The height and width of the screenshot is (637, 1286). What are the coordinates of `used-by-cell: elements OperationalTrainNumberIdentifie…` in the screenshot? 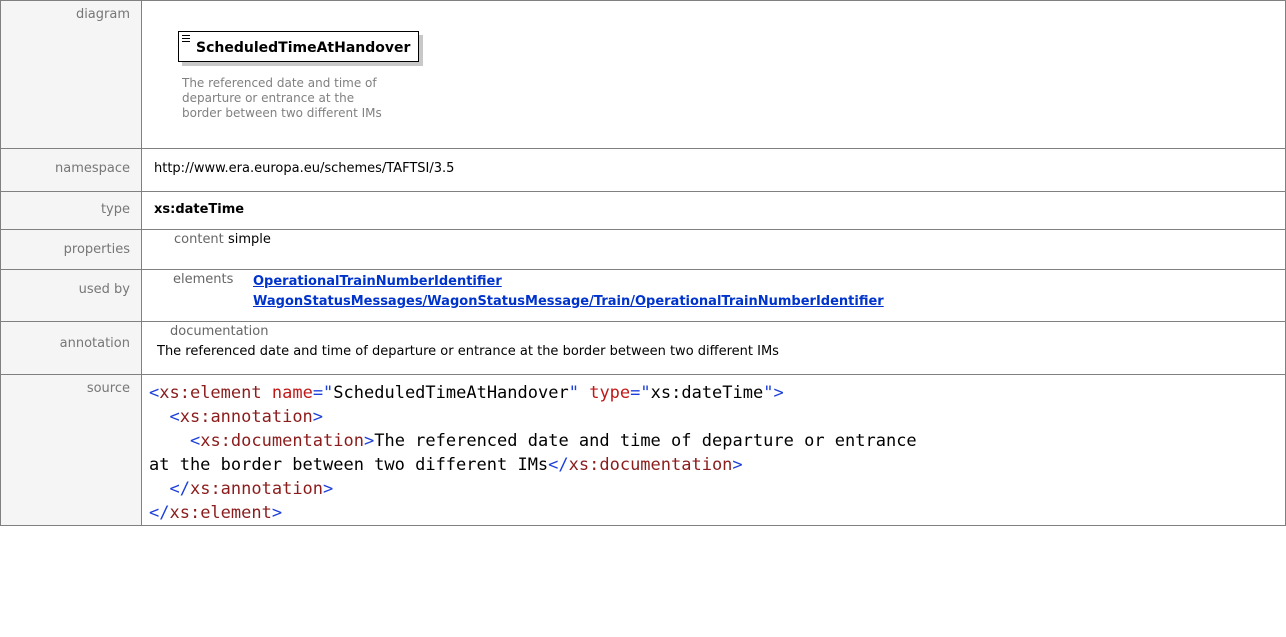 It's located at (713, 295).